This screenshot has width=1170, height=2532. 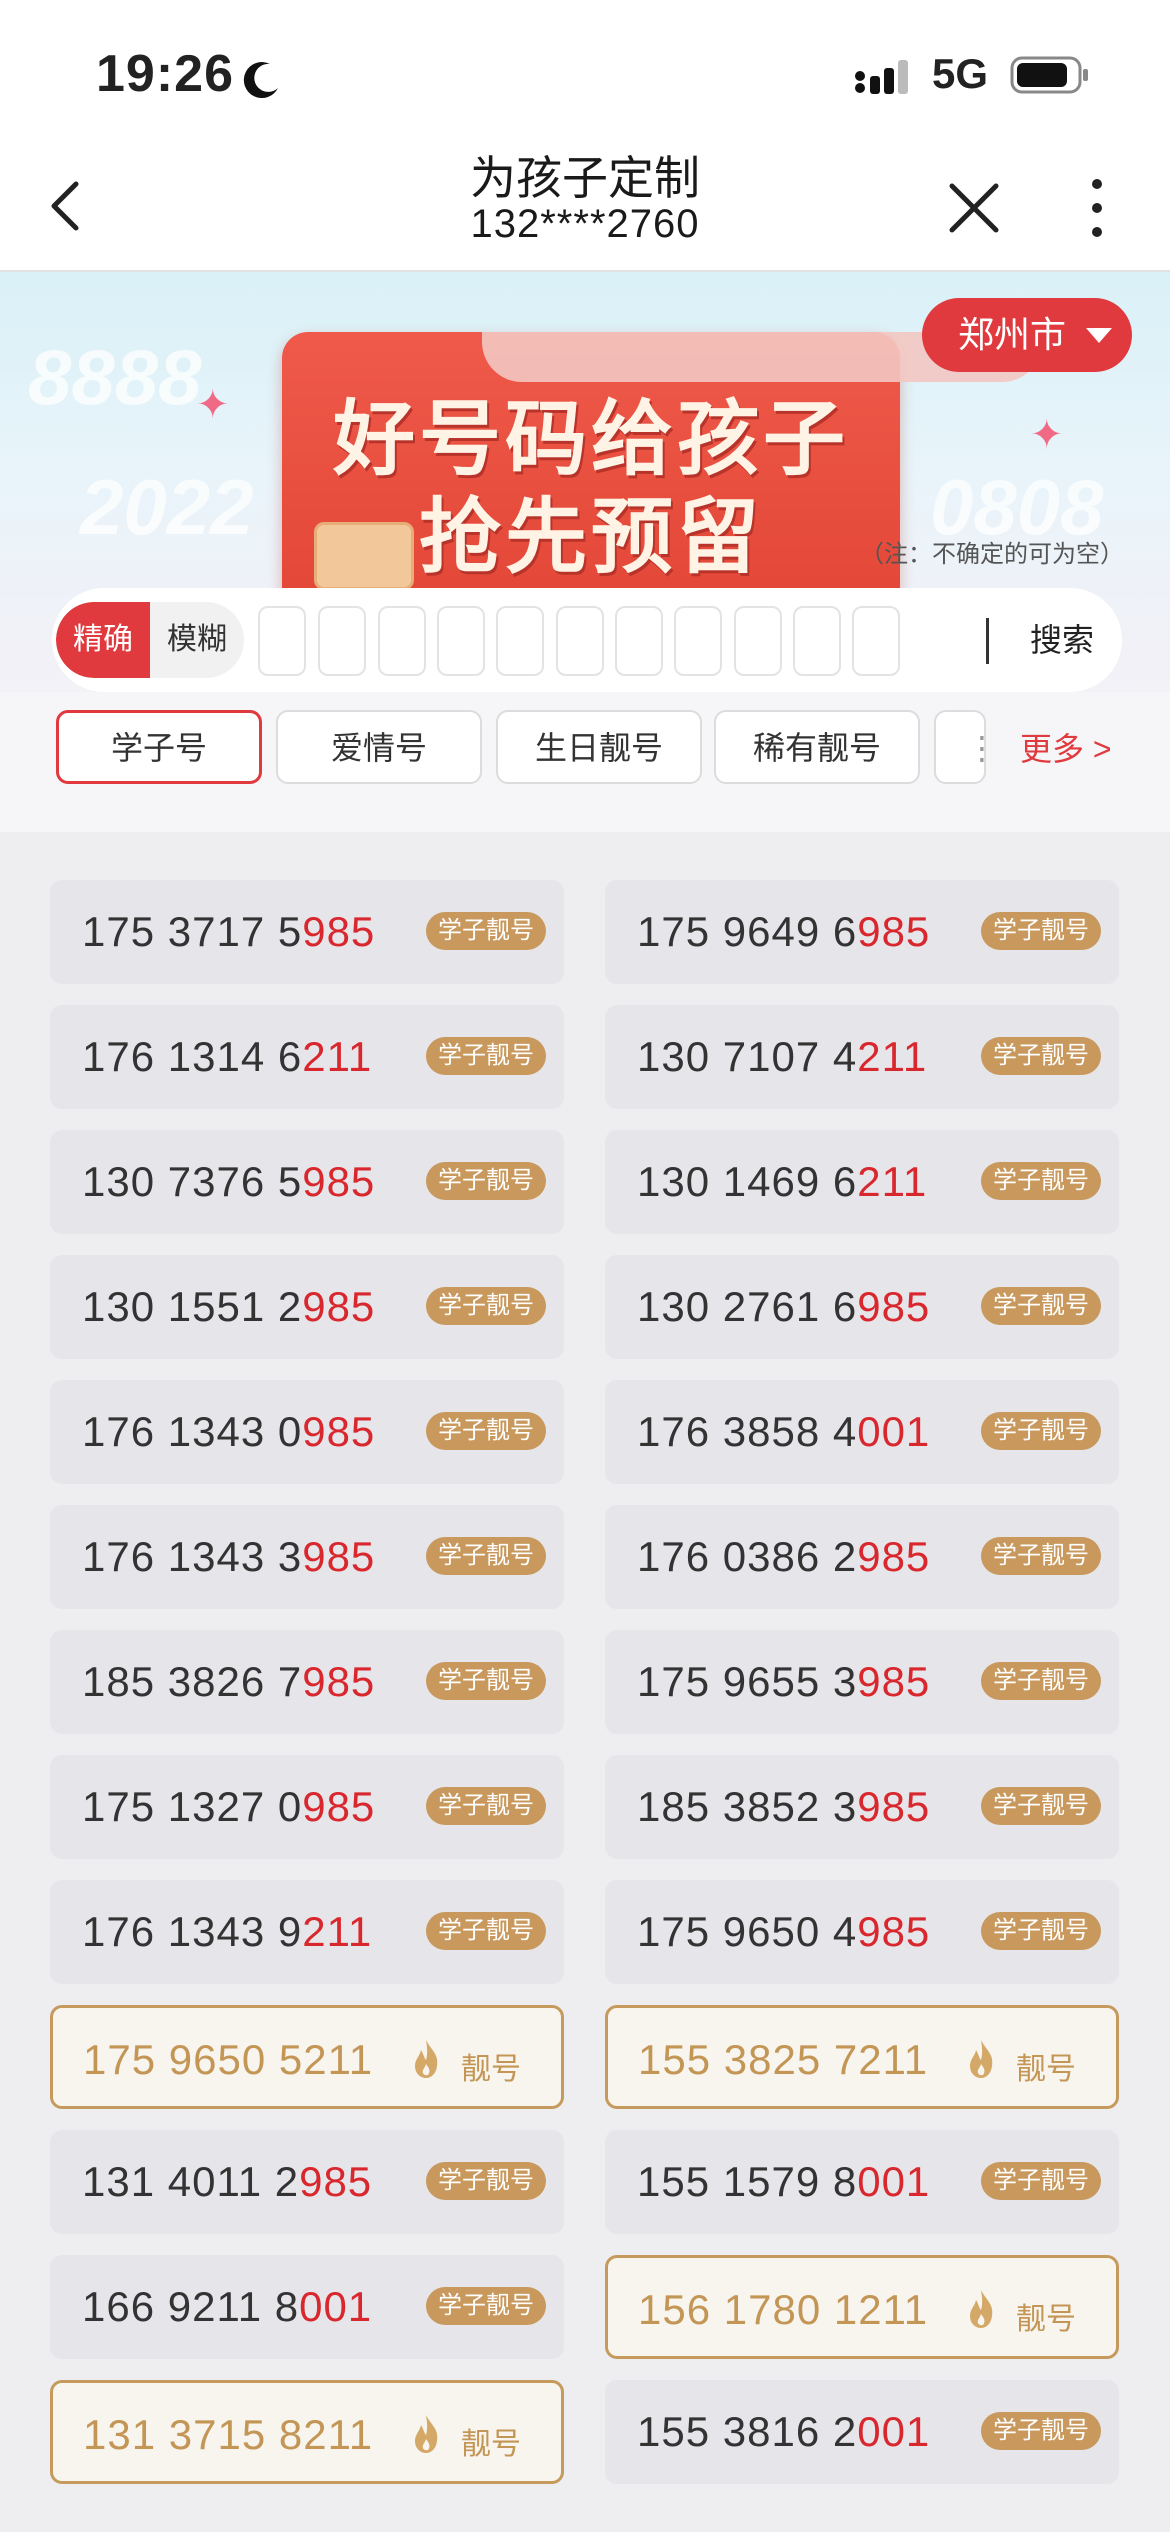 What do you see at coordinates (228, 2435) in the screenshot?
I see `phone-number: 131 3715 8211` at bounding box center [228, 2435].